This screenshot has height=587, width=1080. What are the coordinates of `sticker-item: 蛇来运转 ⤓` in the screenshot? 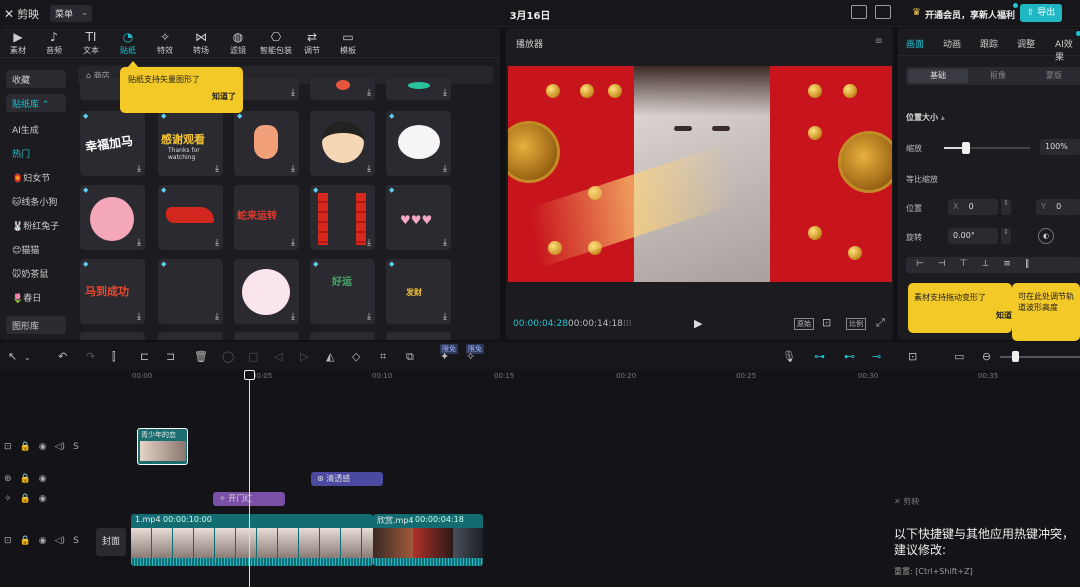 It's located at (266, 217).